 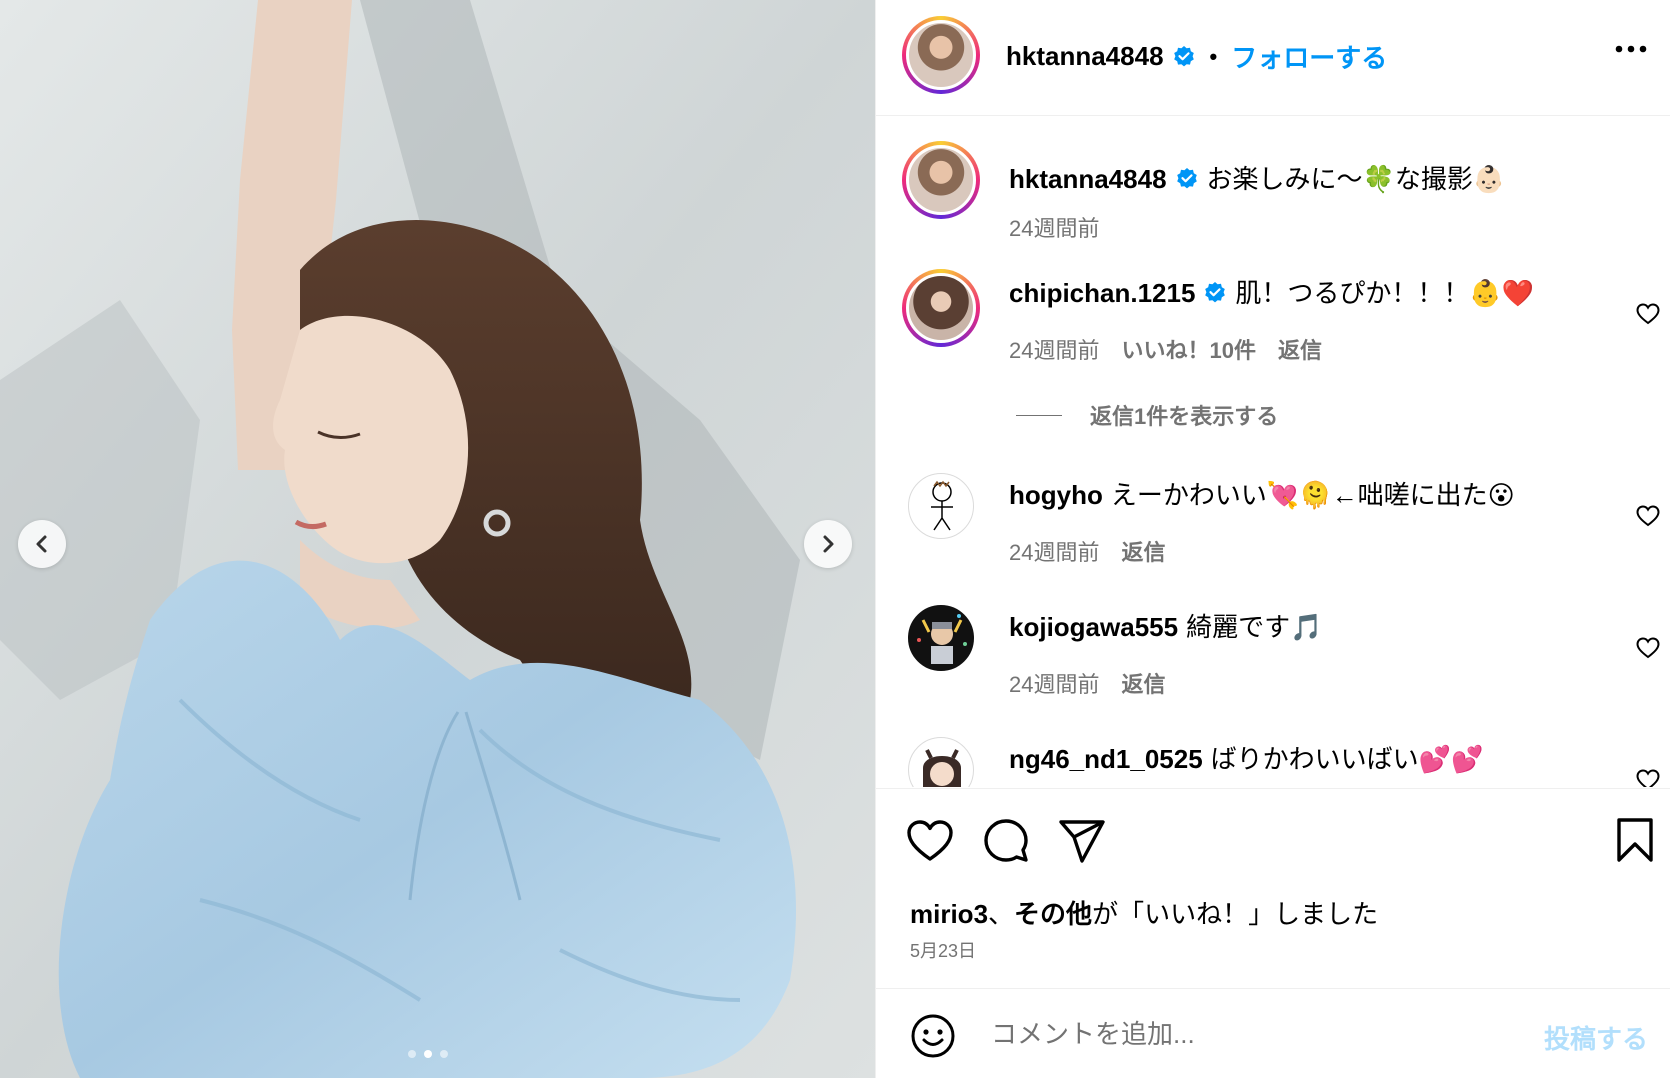 I want to click on comment-username: ng46_nd1_0525, so click(x=1106, y=759).